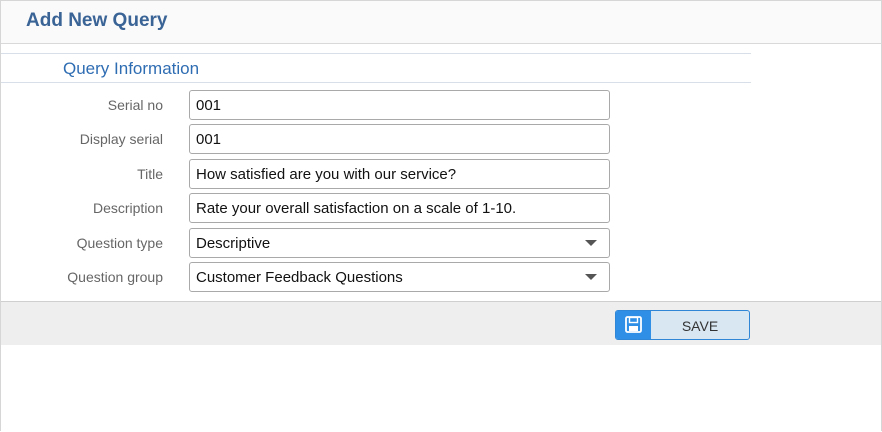 The width and height of the screenshot is (882, 432). Describe the element at coordinates (700, 326) in the screenshot. I see `save-button-label: SAVE` at that location.